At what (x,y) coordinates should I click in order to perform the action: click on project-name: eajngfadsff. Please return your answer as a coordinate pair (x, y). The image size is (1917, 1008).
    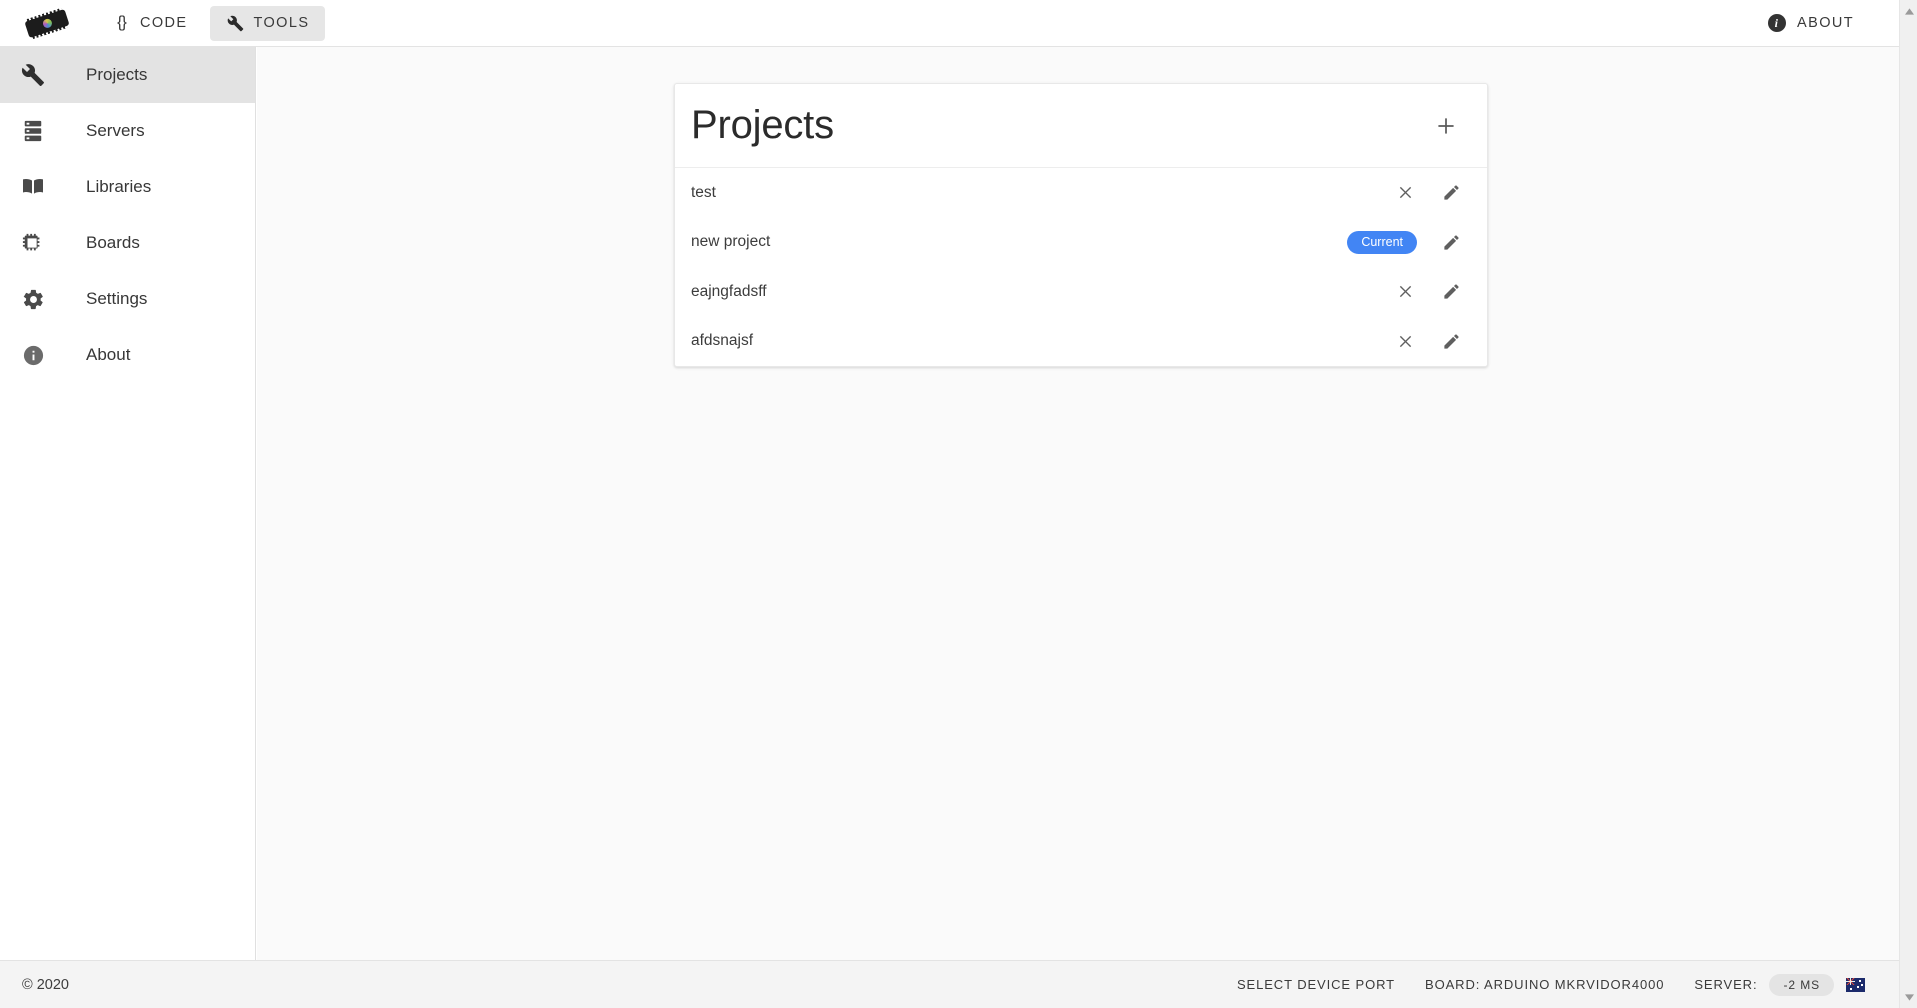
    Looking at the image, I should click on (729, 291).